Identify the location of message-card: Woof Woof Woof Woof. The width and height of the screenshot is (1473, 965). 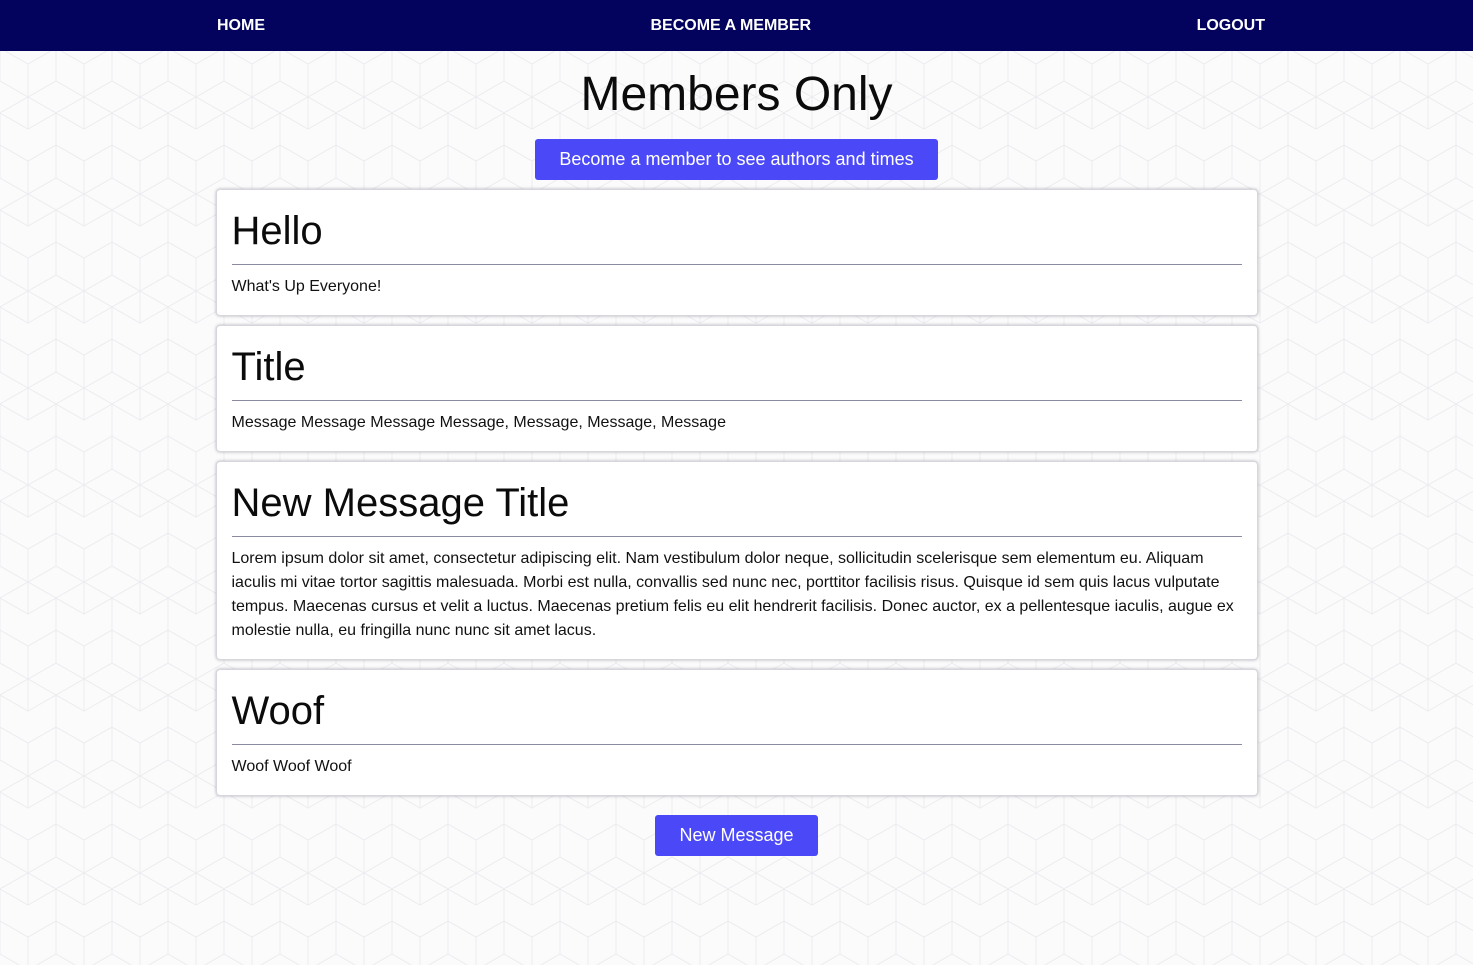
(736, 732).